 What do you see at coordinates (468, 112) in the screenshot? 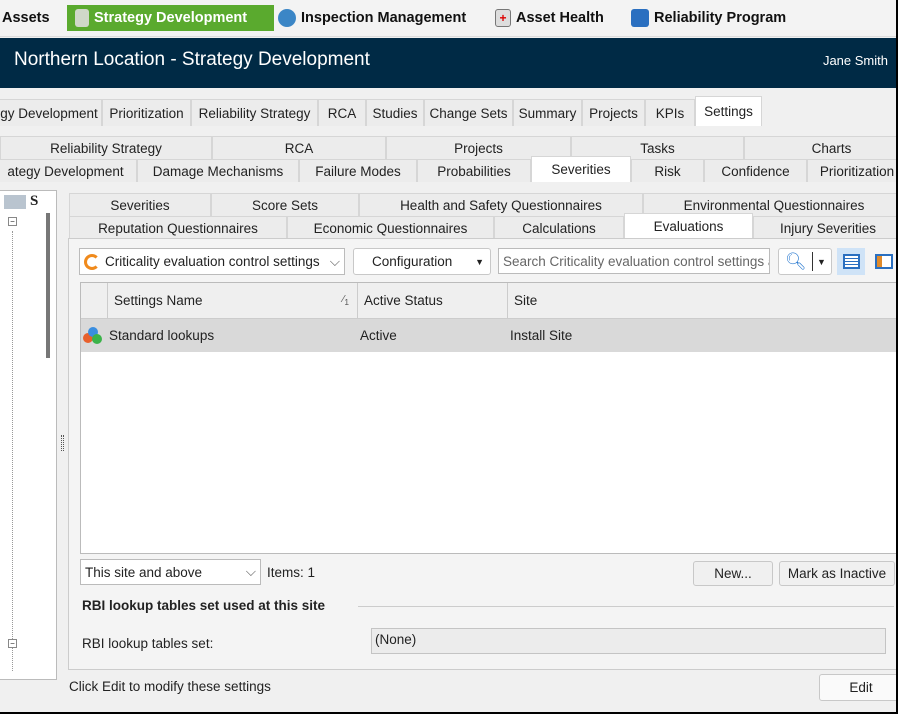
I see `tab-change-sets: Change Sets` at bounding box center [468, 112].